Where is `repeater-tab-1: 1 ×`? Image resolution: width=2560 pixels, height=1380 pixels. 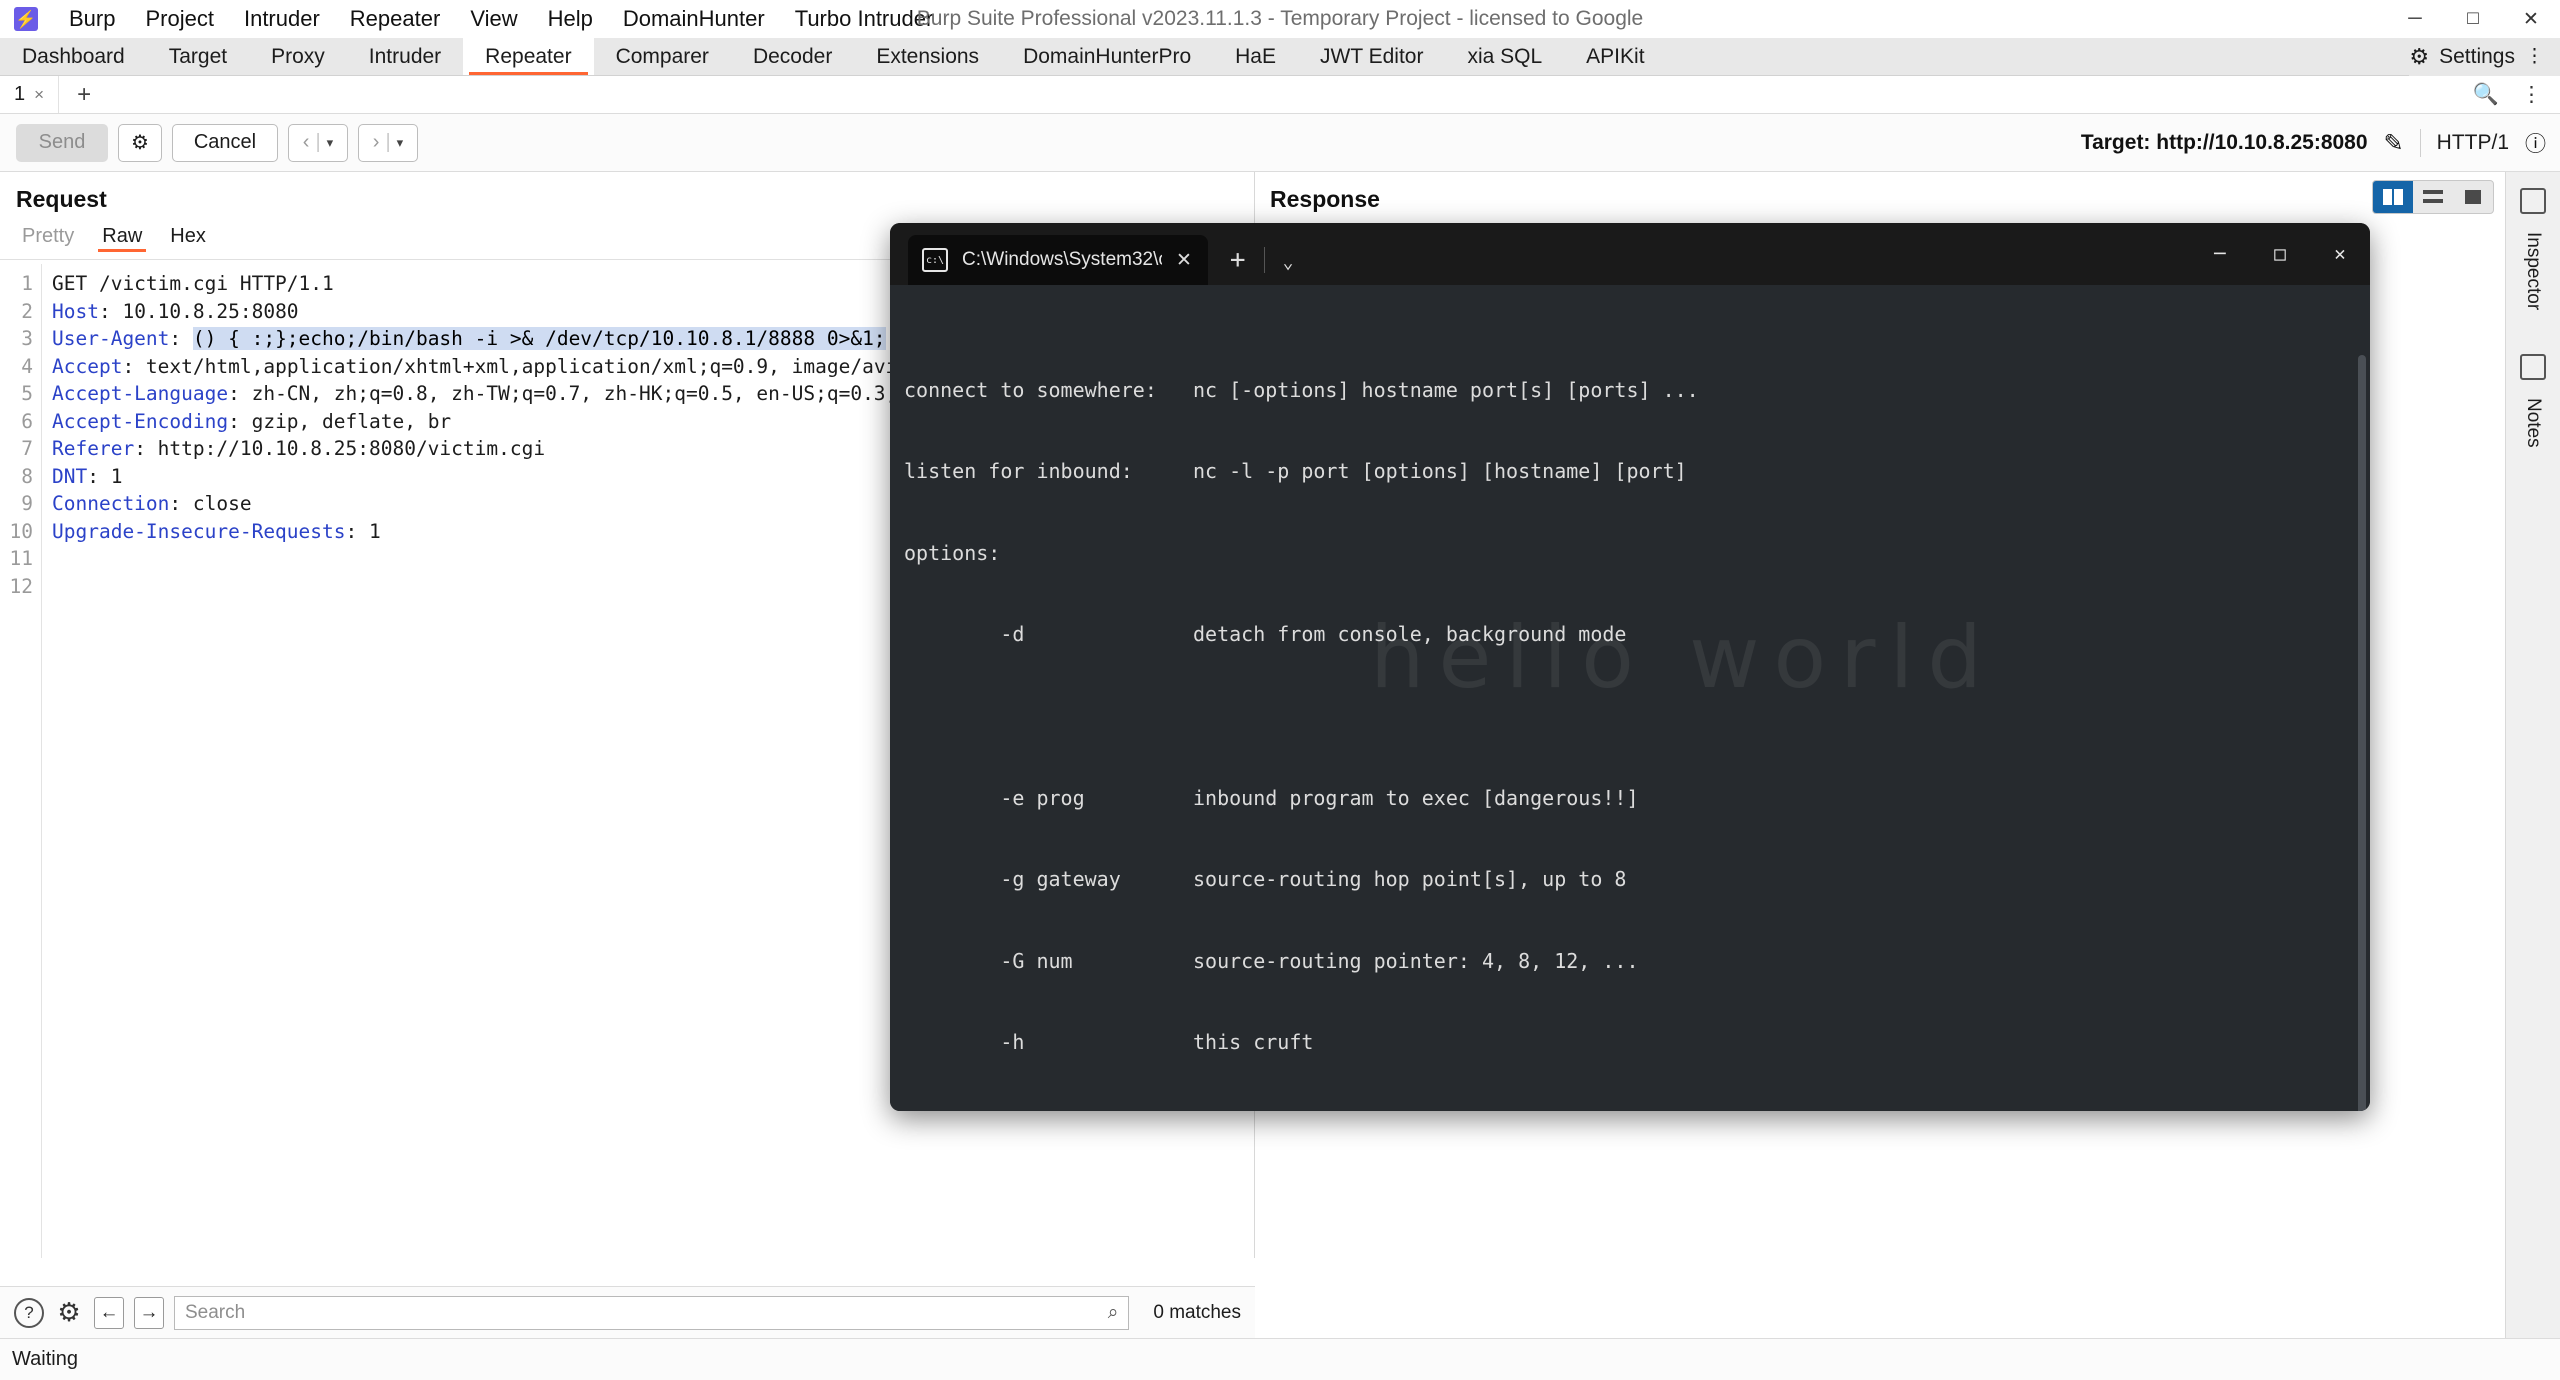
repeater-tab-1: 1 × is located at coordinates (30, 94).